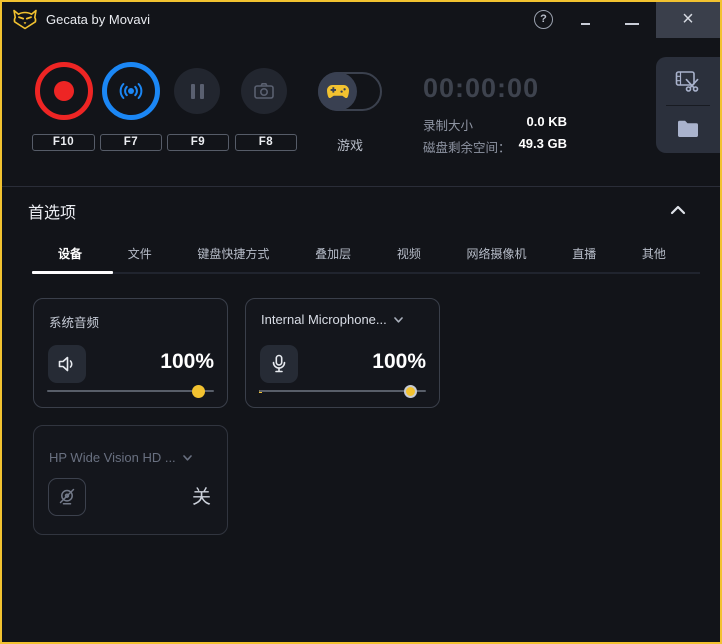  What do you see at coordinates (140, 253) in the screenshot?
I see `tab-file: 文件` at bounding box center [140, 253].